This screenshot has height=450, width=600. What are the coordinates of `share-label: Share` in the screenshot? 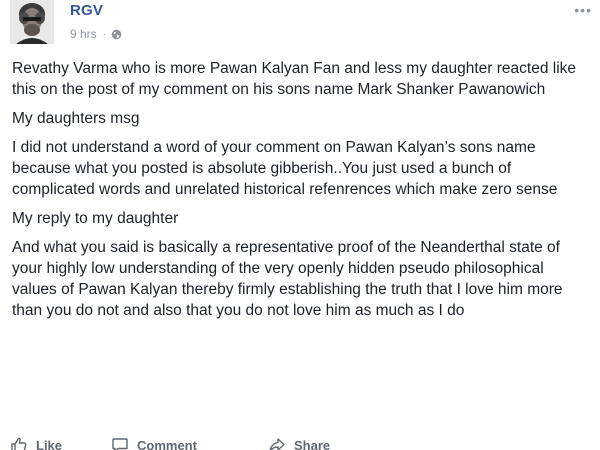 It's located at (312, 443).